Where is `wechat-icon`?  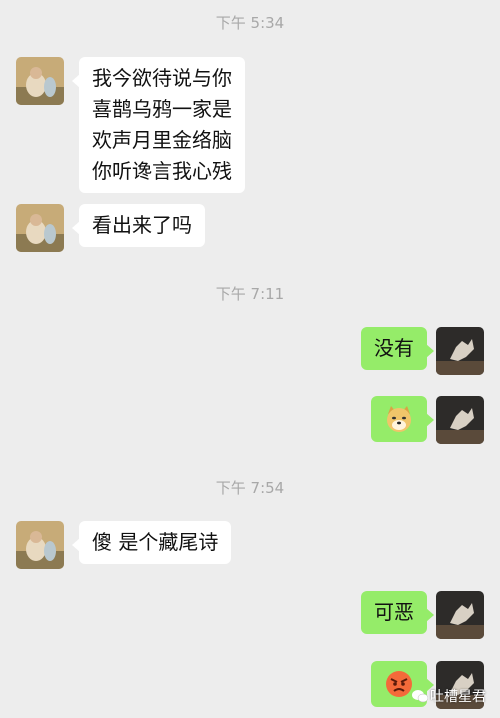 wechat-icon is located at coordinates (420, 696).